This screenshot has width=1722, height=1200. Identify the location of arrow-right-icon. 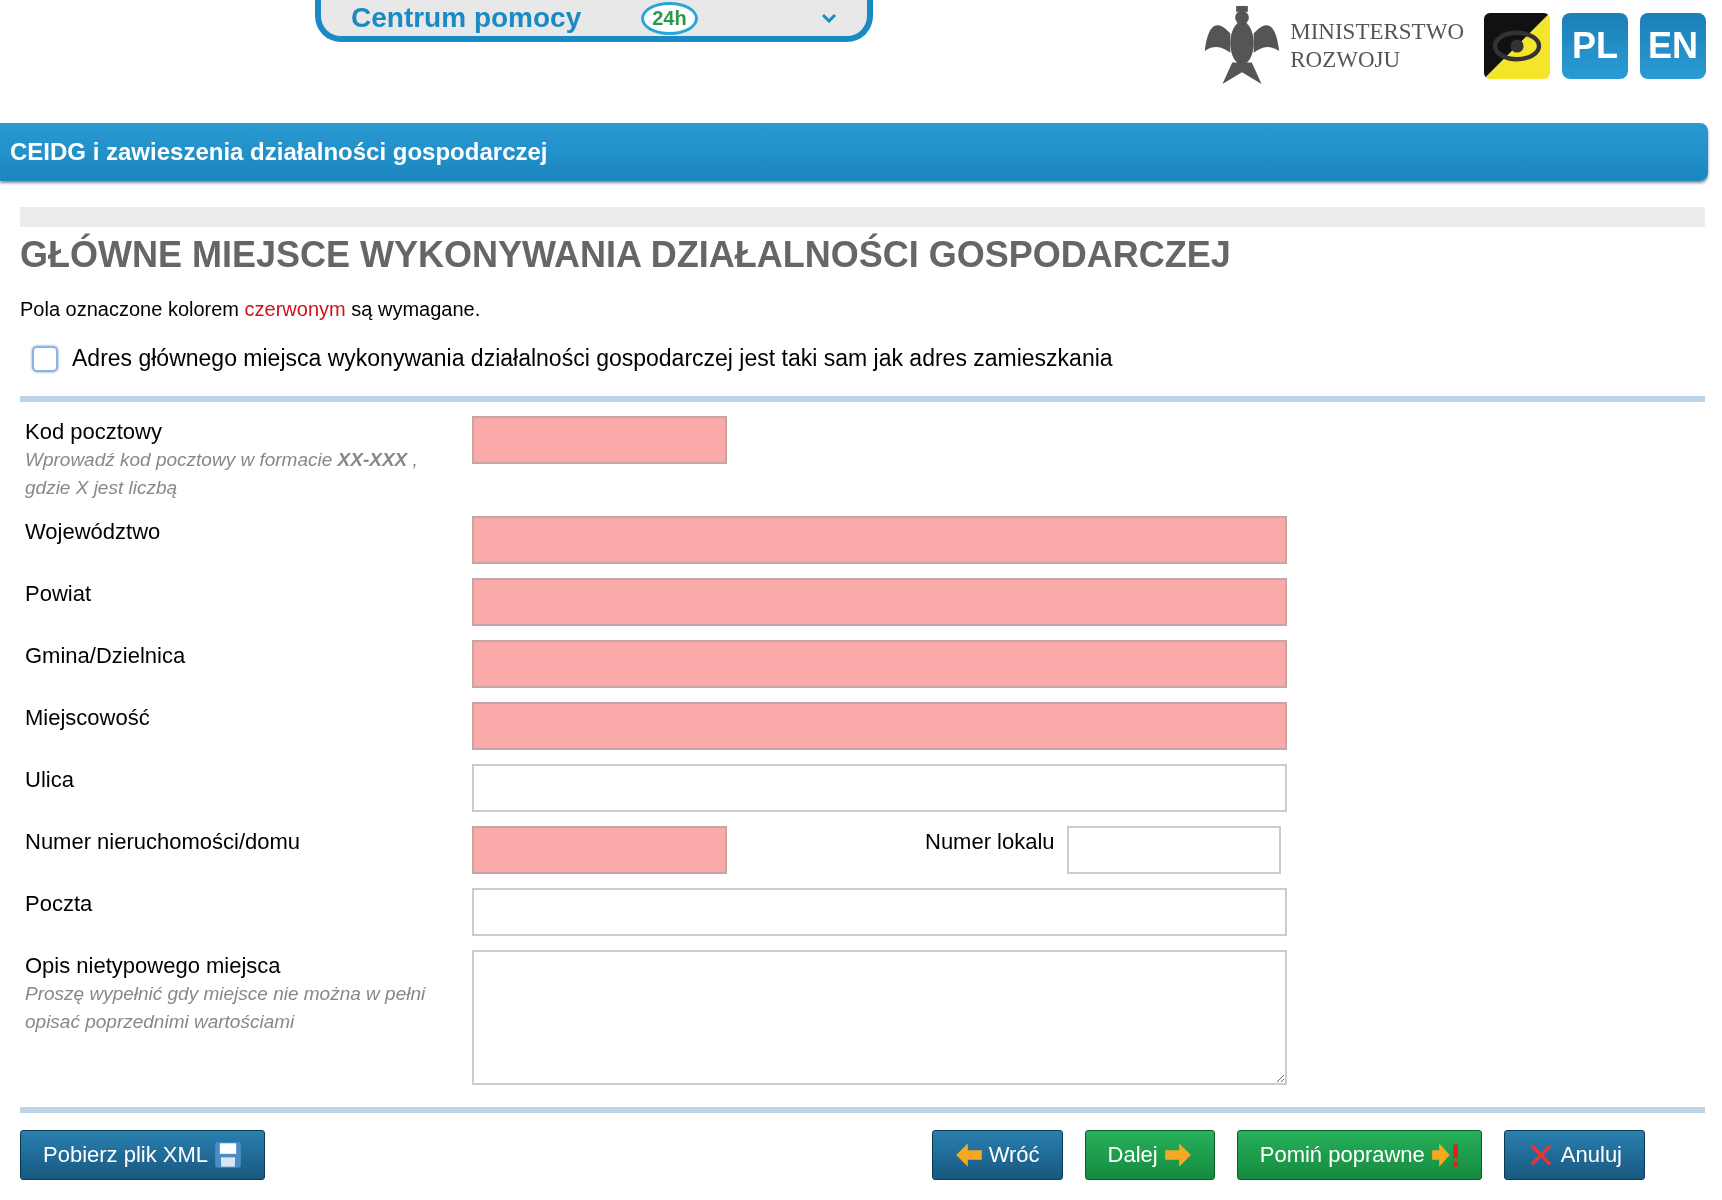
(1177, 1155).